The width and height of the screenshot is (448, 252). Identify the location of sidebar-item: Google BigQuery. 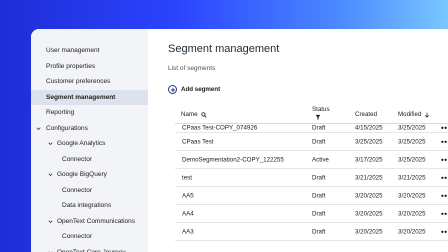
(89, 175).